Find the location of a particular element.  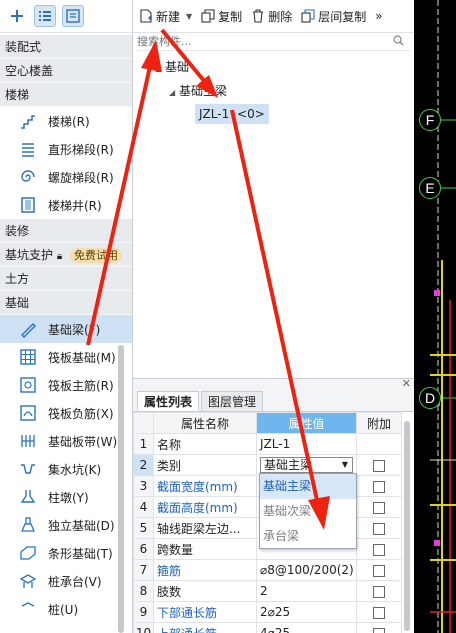

property-value: JZL-1 is located at coordinates (306, 444).